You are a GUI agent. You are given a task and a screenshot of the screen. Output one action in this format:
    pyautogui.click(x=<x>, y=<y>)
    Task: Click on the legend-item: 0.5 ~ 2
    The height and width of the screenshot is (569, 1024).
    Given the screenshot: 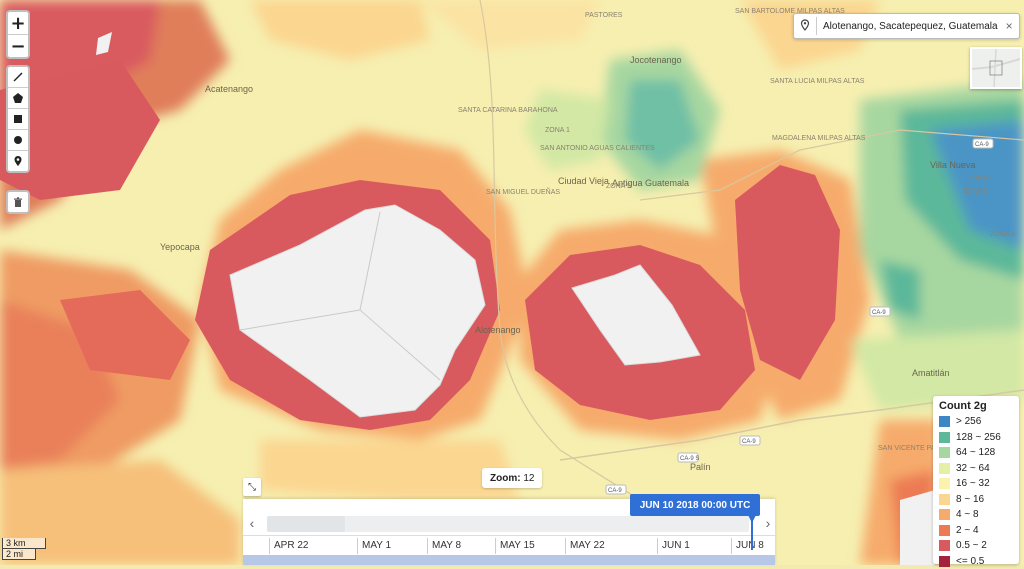 What is the action you would take?
    pyautogui.click(x=976, y=546)
    